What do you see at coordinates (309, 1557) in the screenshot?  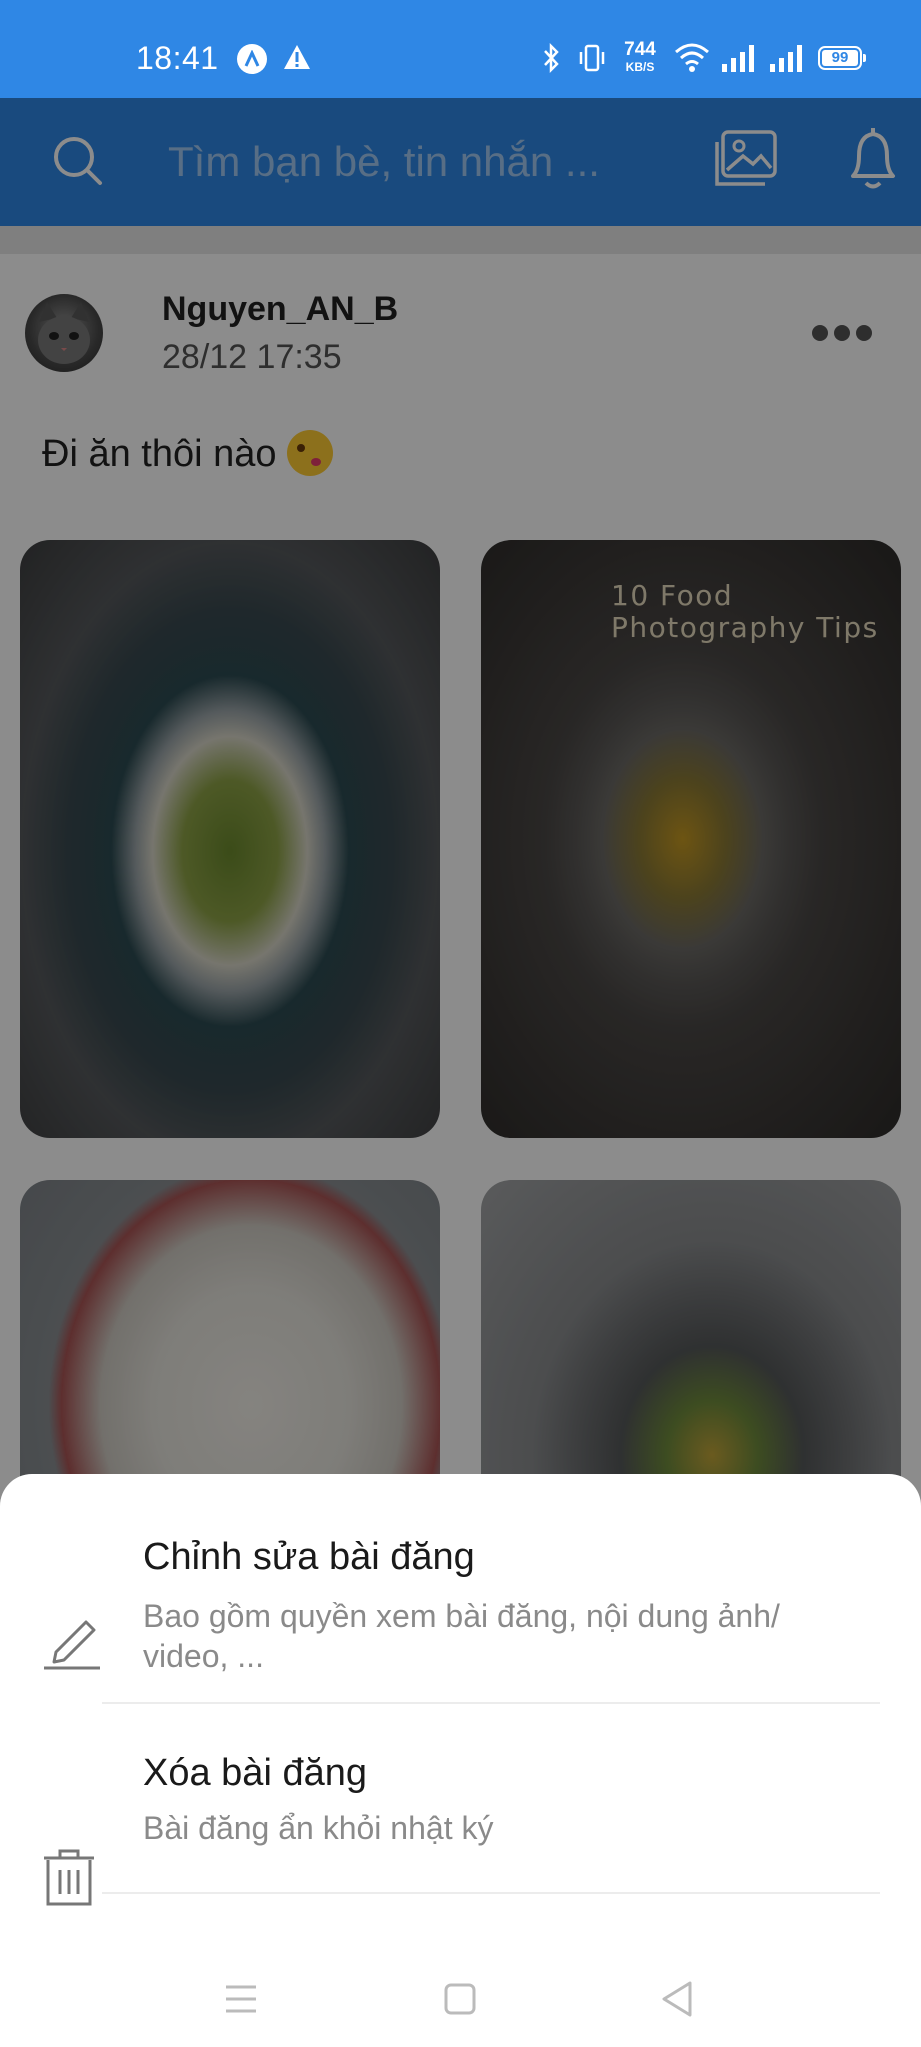 I see `edit-post-title: Chỉnh sửa bài đăng` at bounding box center [309, 1557].